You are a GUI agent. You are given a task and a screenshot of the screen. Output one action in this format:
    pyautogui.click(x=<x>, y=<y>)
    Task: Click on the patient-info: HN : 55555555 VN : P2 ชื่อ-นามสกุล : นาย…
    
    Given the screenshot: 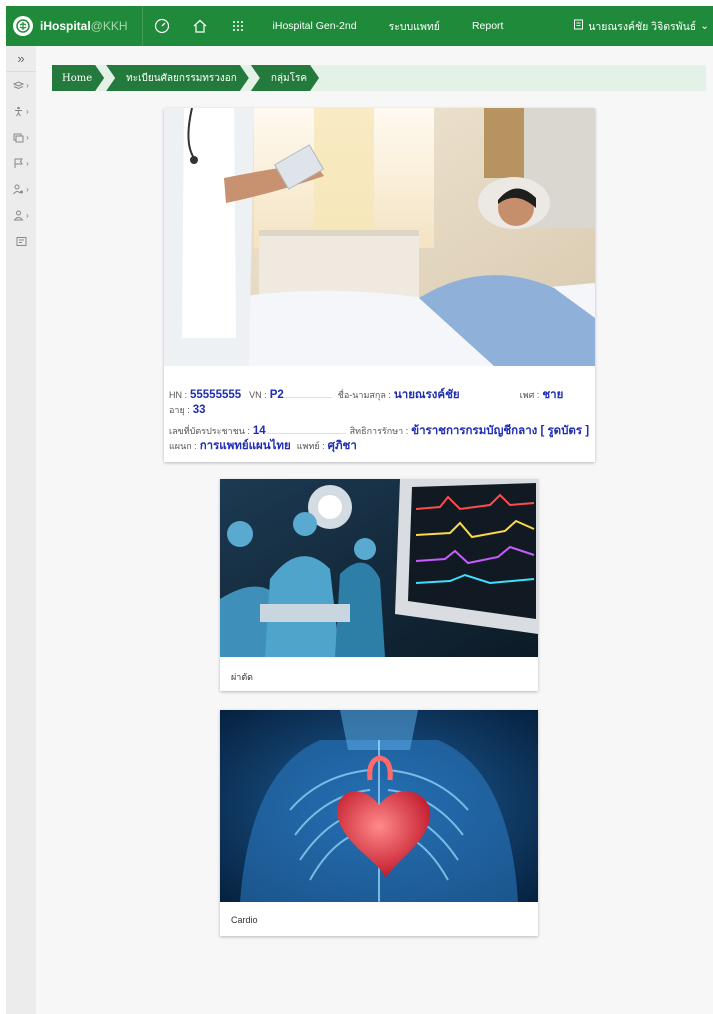 What is the action you would take?
    pyautogui.click(x=379, y=410)
    